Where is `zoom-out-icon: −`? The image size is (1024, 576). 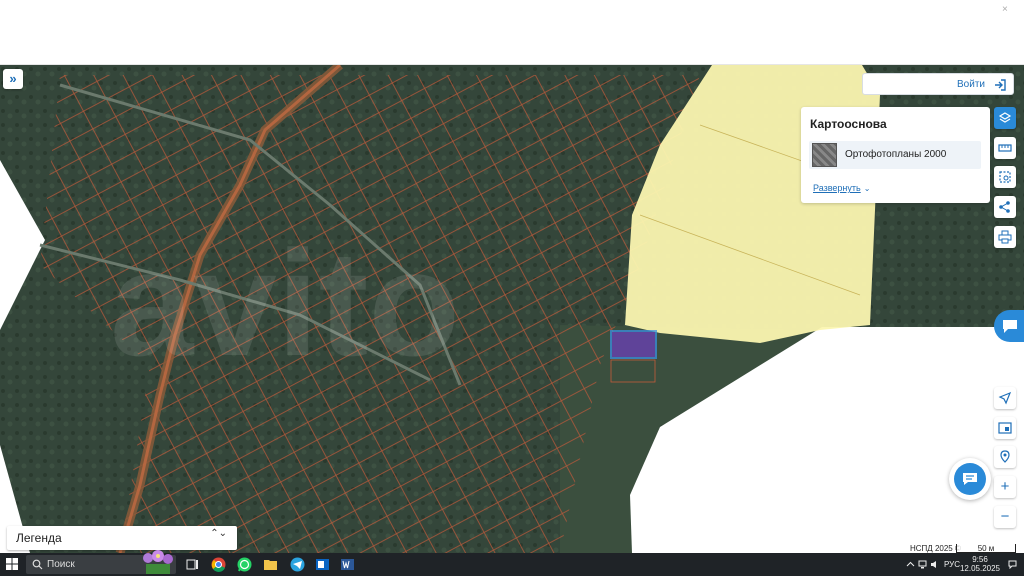 zoom-out-icon: − is located at coordinates (1005, 516).